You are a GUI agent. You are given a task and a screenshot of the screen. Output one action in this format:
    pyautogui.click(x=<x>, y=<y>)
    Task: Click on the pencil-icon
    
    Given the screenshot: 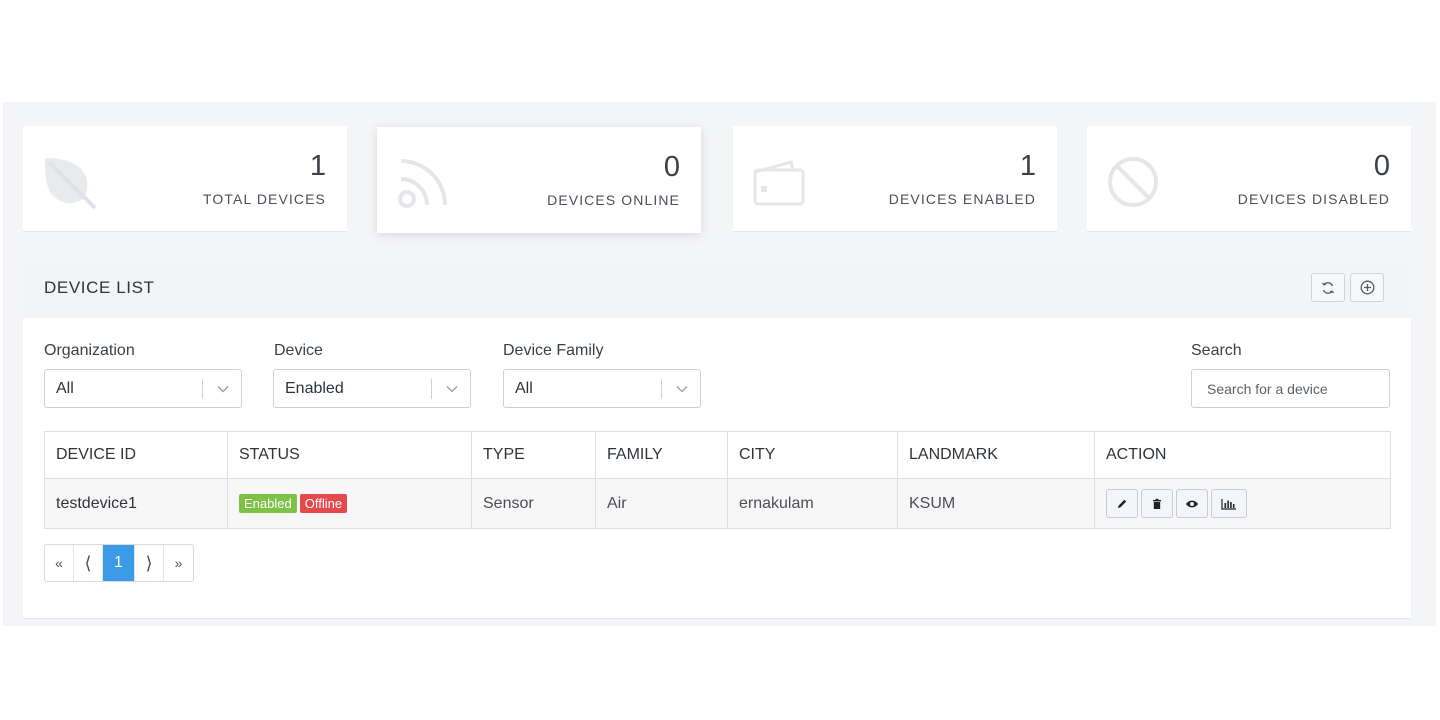 What is the action you would take?
    pyautogui.click(x=1122, y=503)
    